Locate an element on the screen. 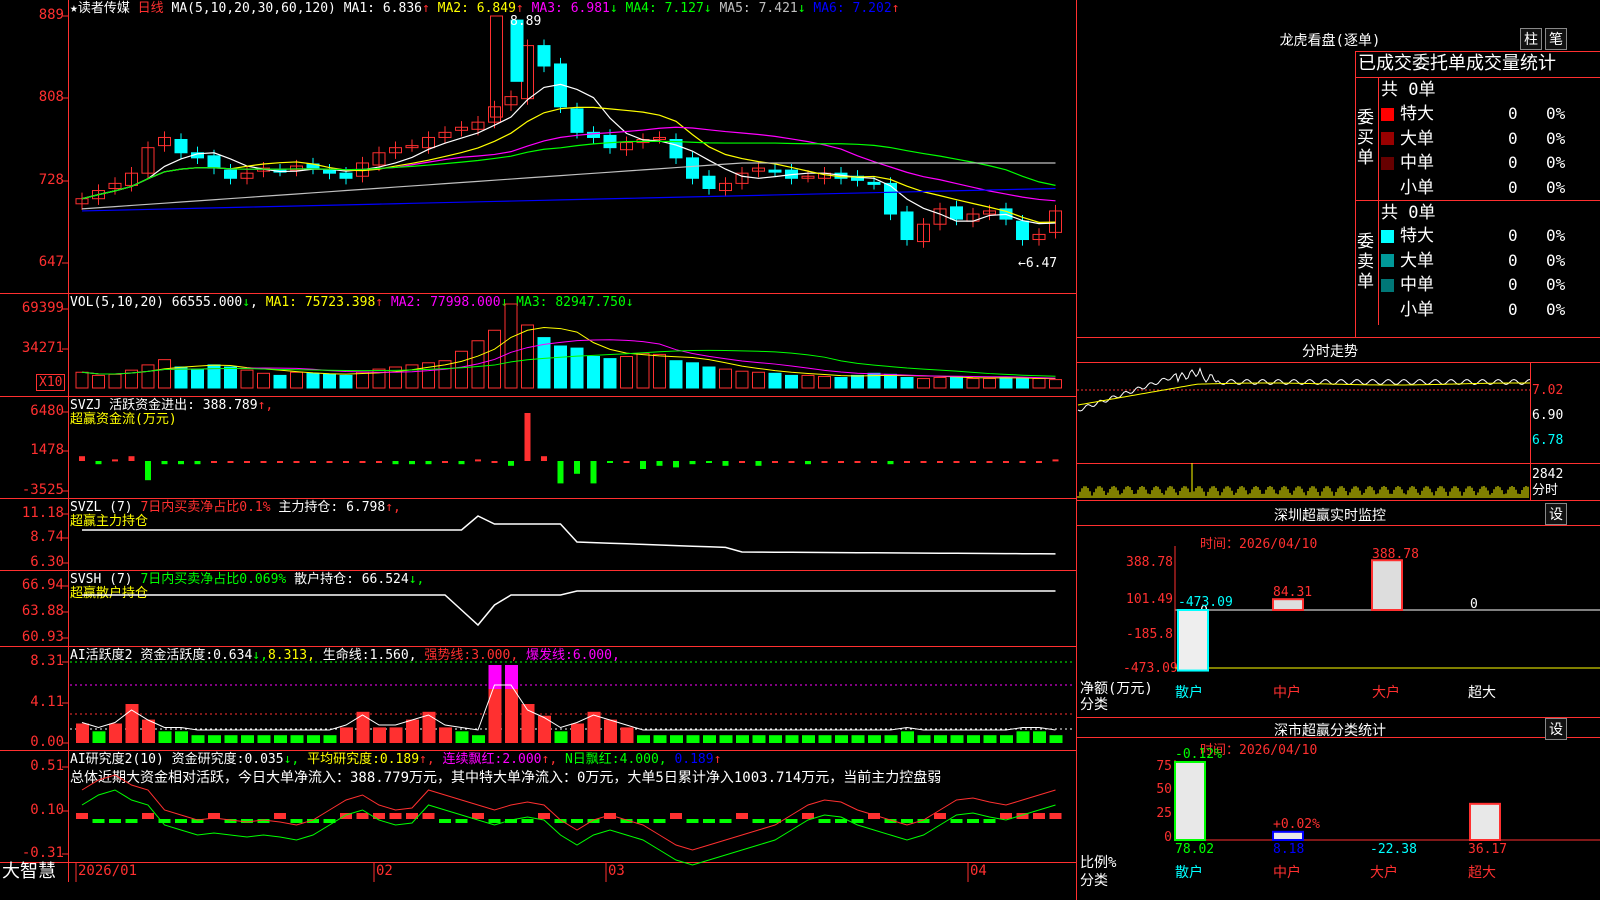  fenshi-divider is located at coordinates (1338, 463).